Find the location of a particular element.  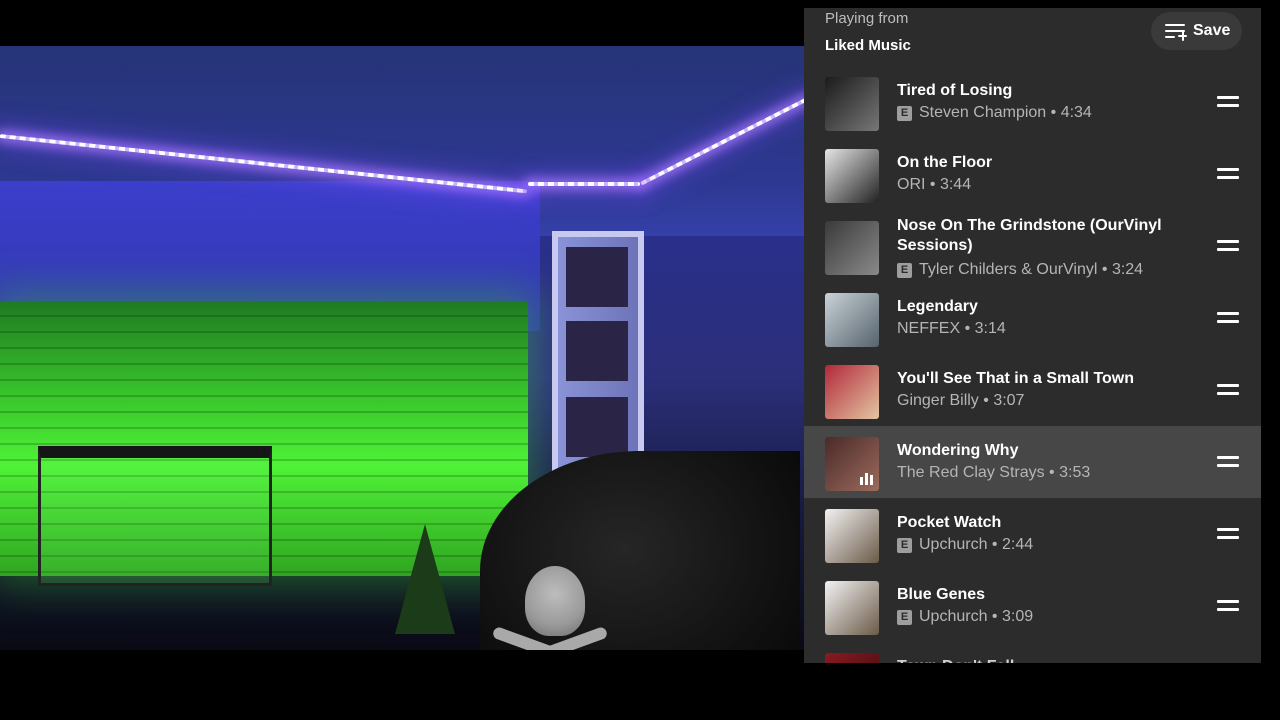

track-title: Legendary is located at coordinates (937, 306).